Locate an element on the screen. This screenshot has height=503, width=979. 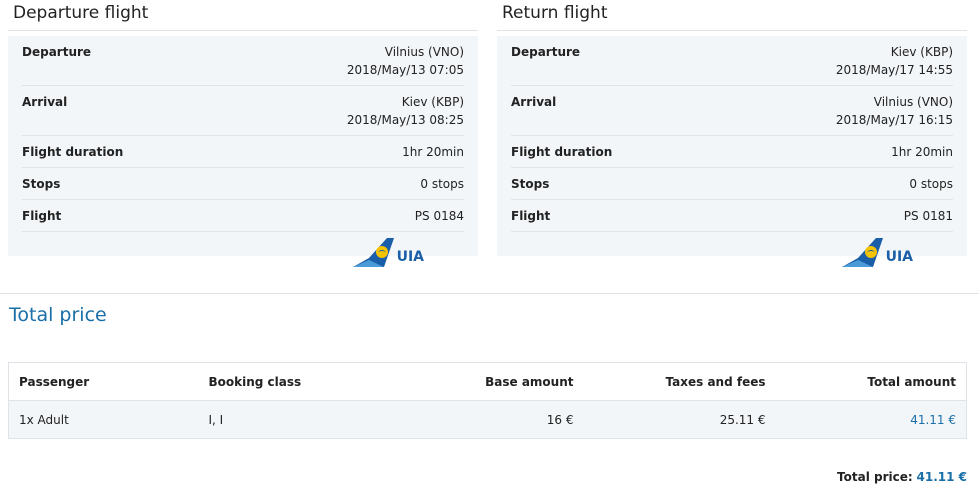
arrival-datetime: 2018/May/13 08:25 is located at coordinates (405, 120).